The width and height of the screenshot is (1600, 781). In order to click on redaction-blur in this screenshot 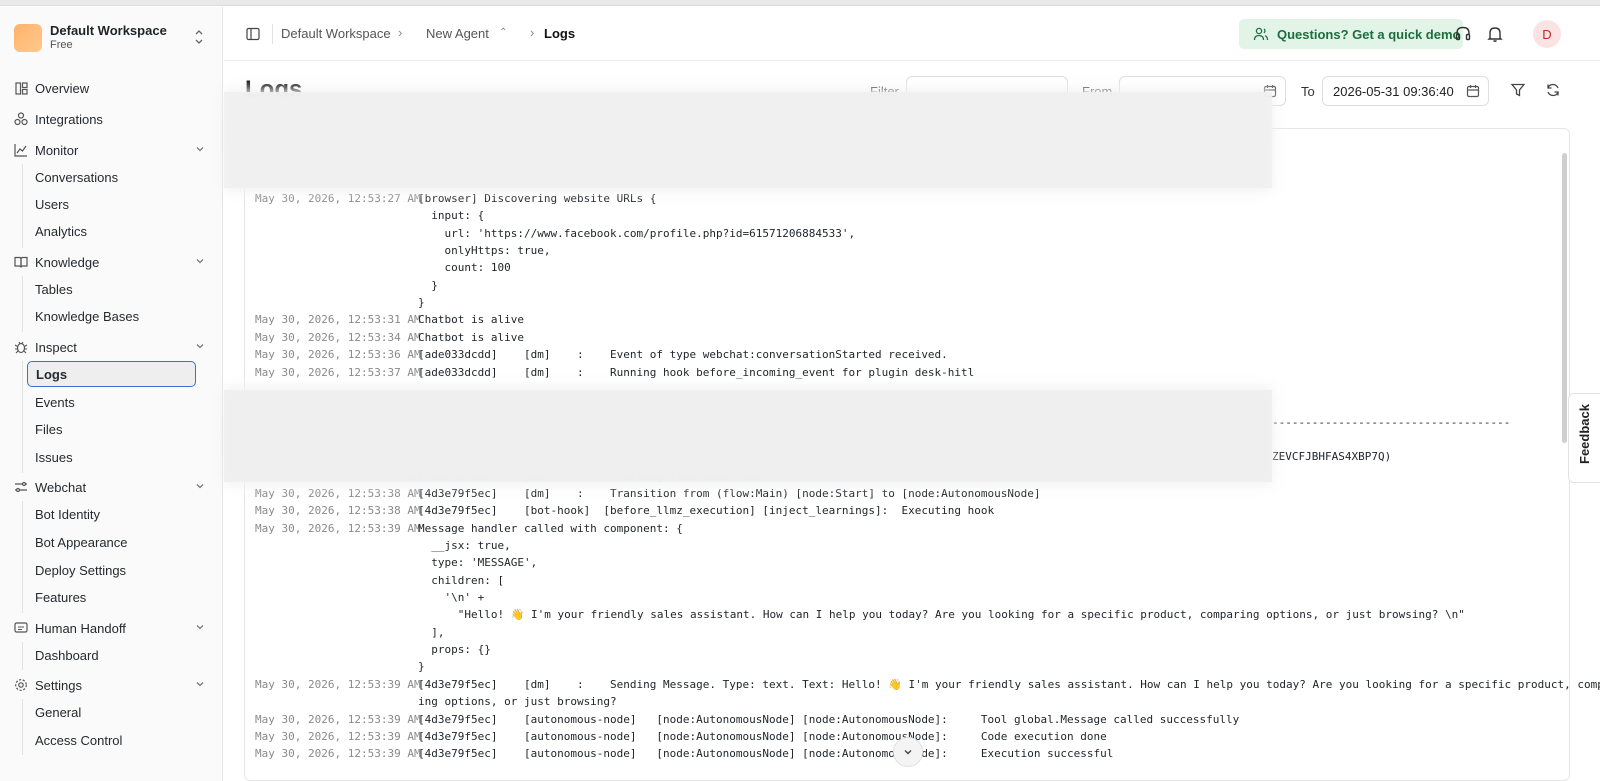, I will do `click(748, 436)`.